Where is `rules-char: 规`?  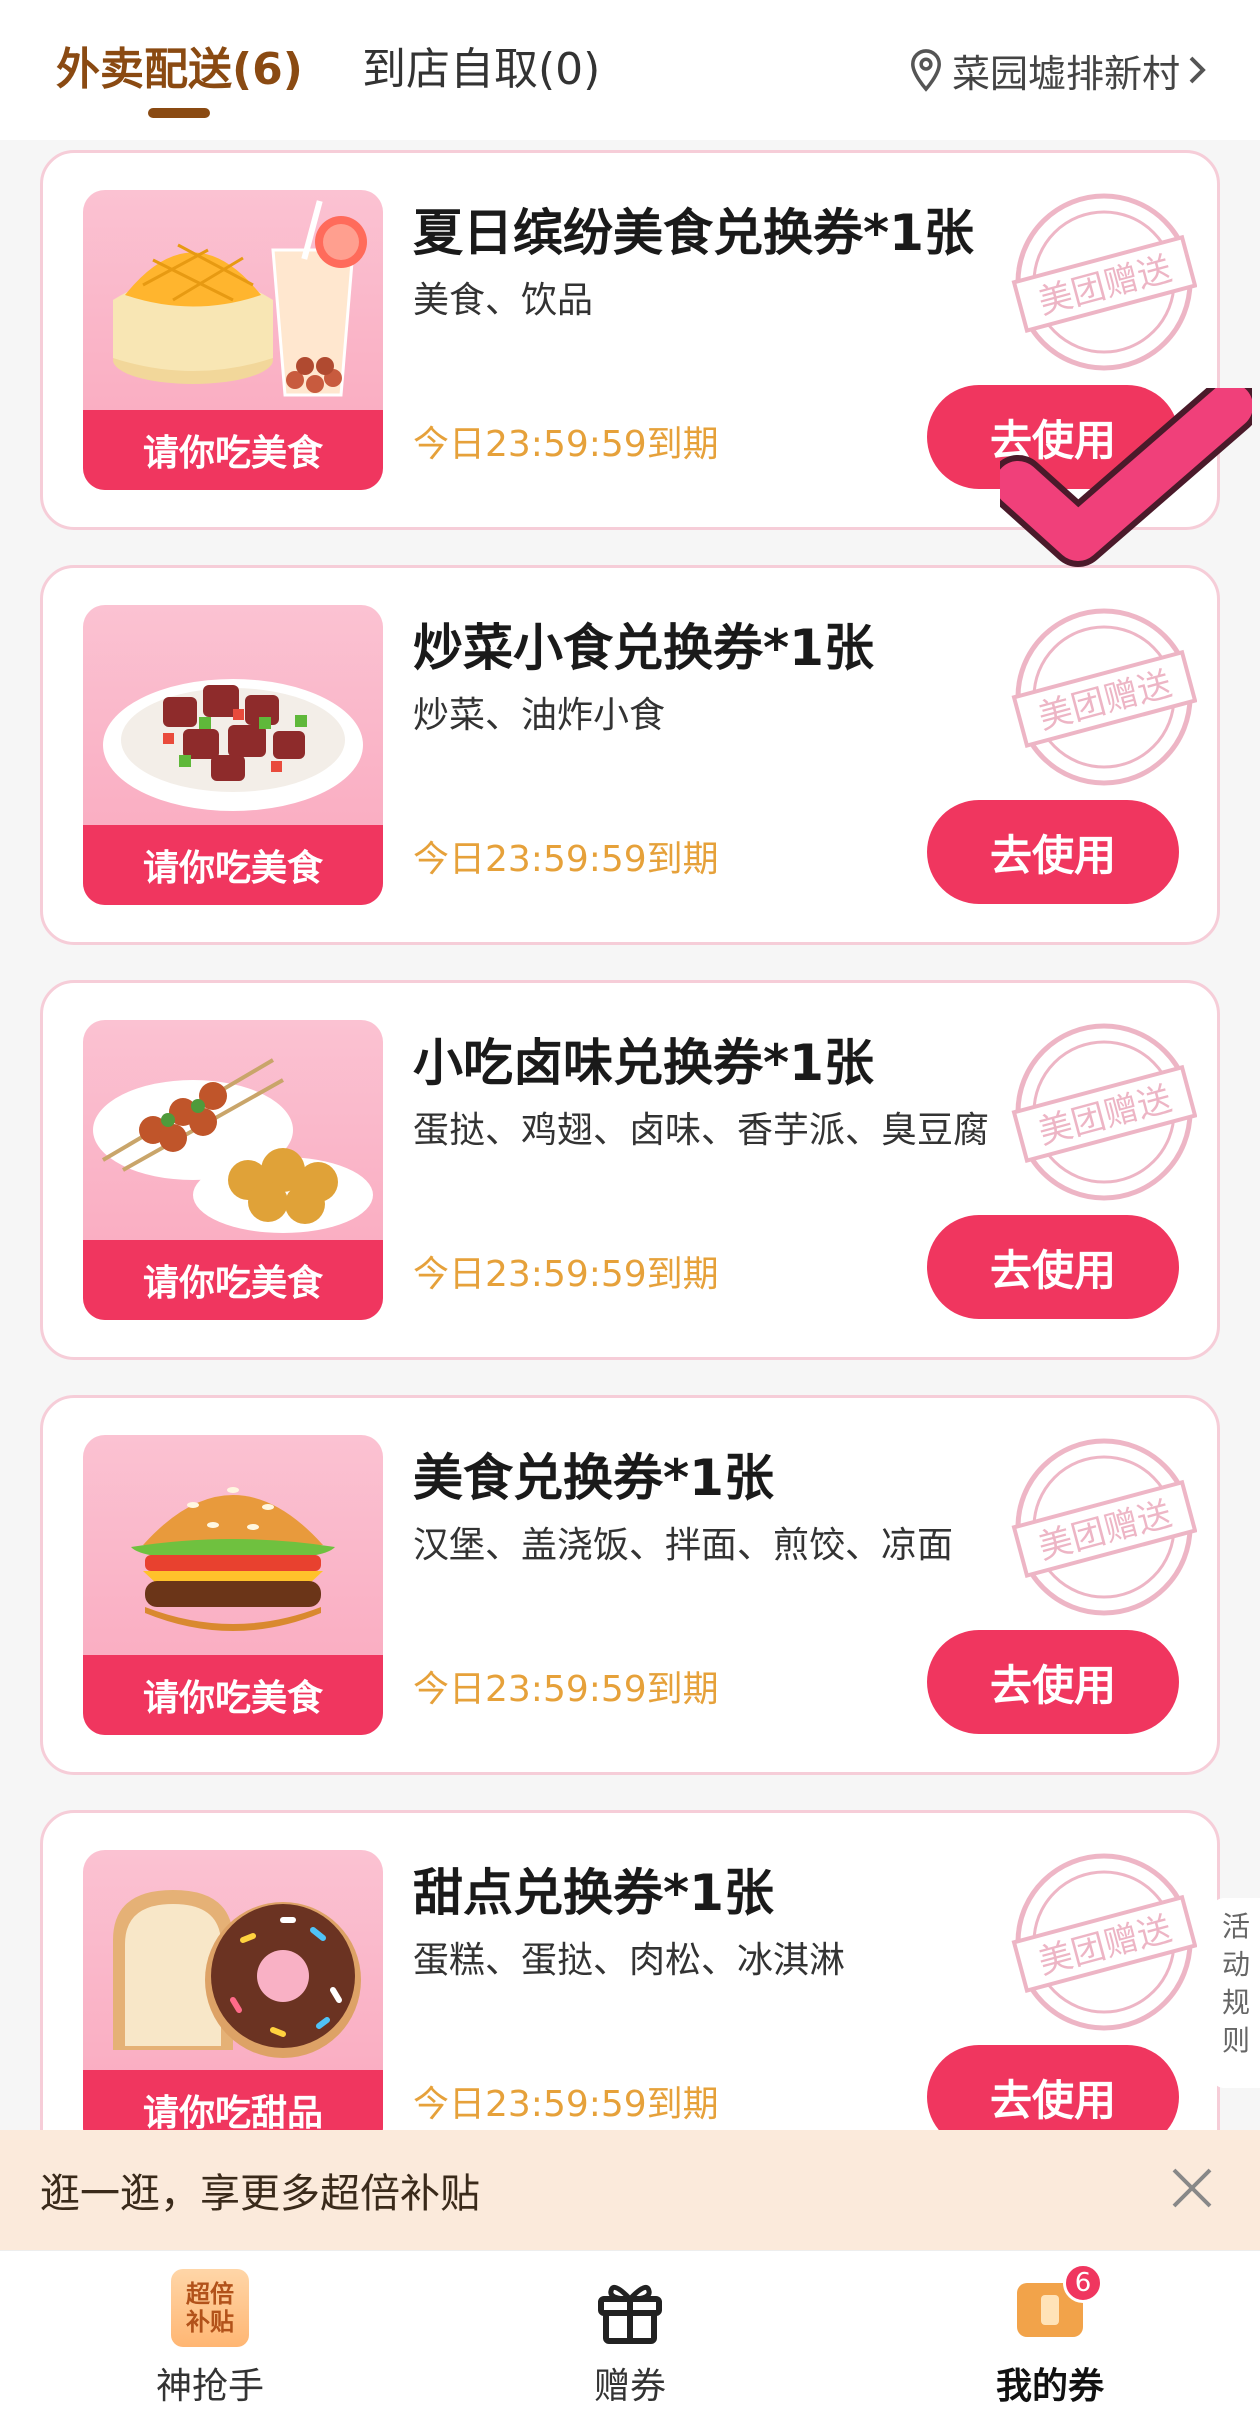 rules-char: 规 is located at coordinates (1235, 2002).